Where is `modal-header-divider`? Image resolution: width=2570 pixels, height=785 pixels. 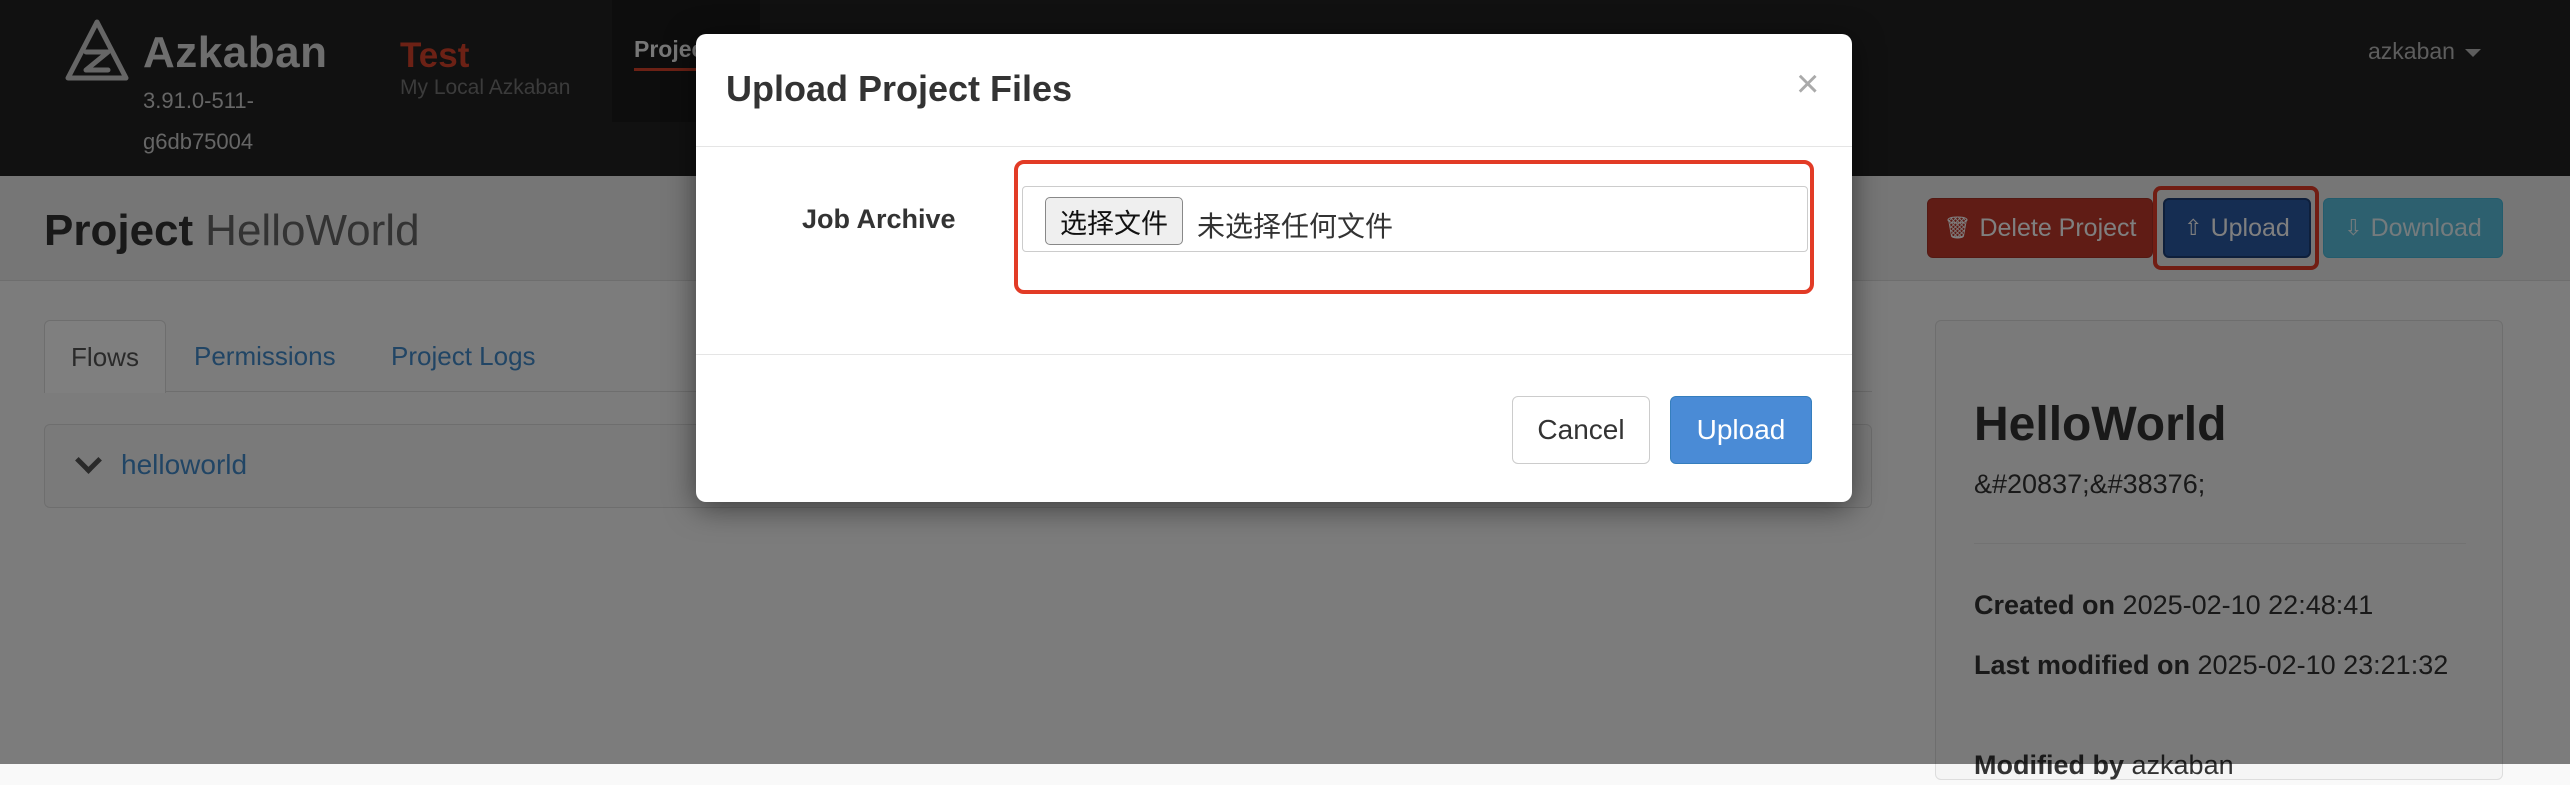
modal-header-divider is located at coordinates (1274, 146).